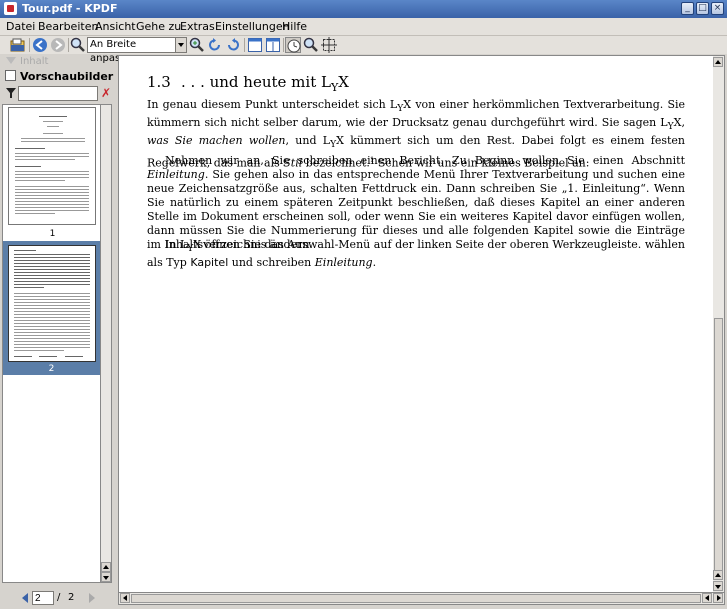 Image resolution: width=727 pixels, height=609 pixels. What do you see at coordinates (273, 45) in the screenshot?
I see `two-page-icon` at bounding box center [273, 45].